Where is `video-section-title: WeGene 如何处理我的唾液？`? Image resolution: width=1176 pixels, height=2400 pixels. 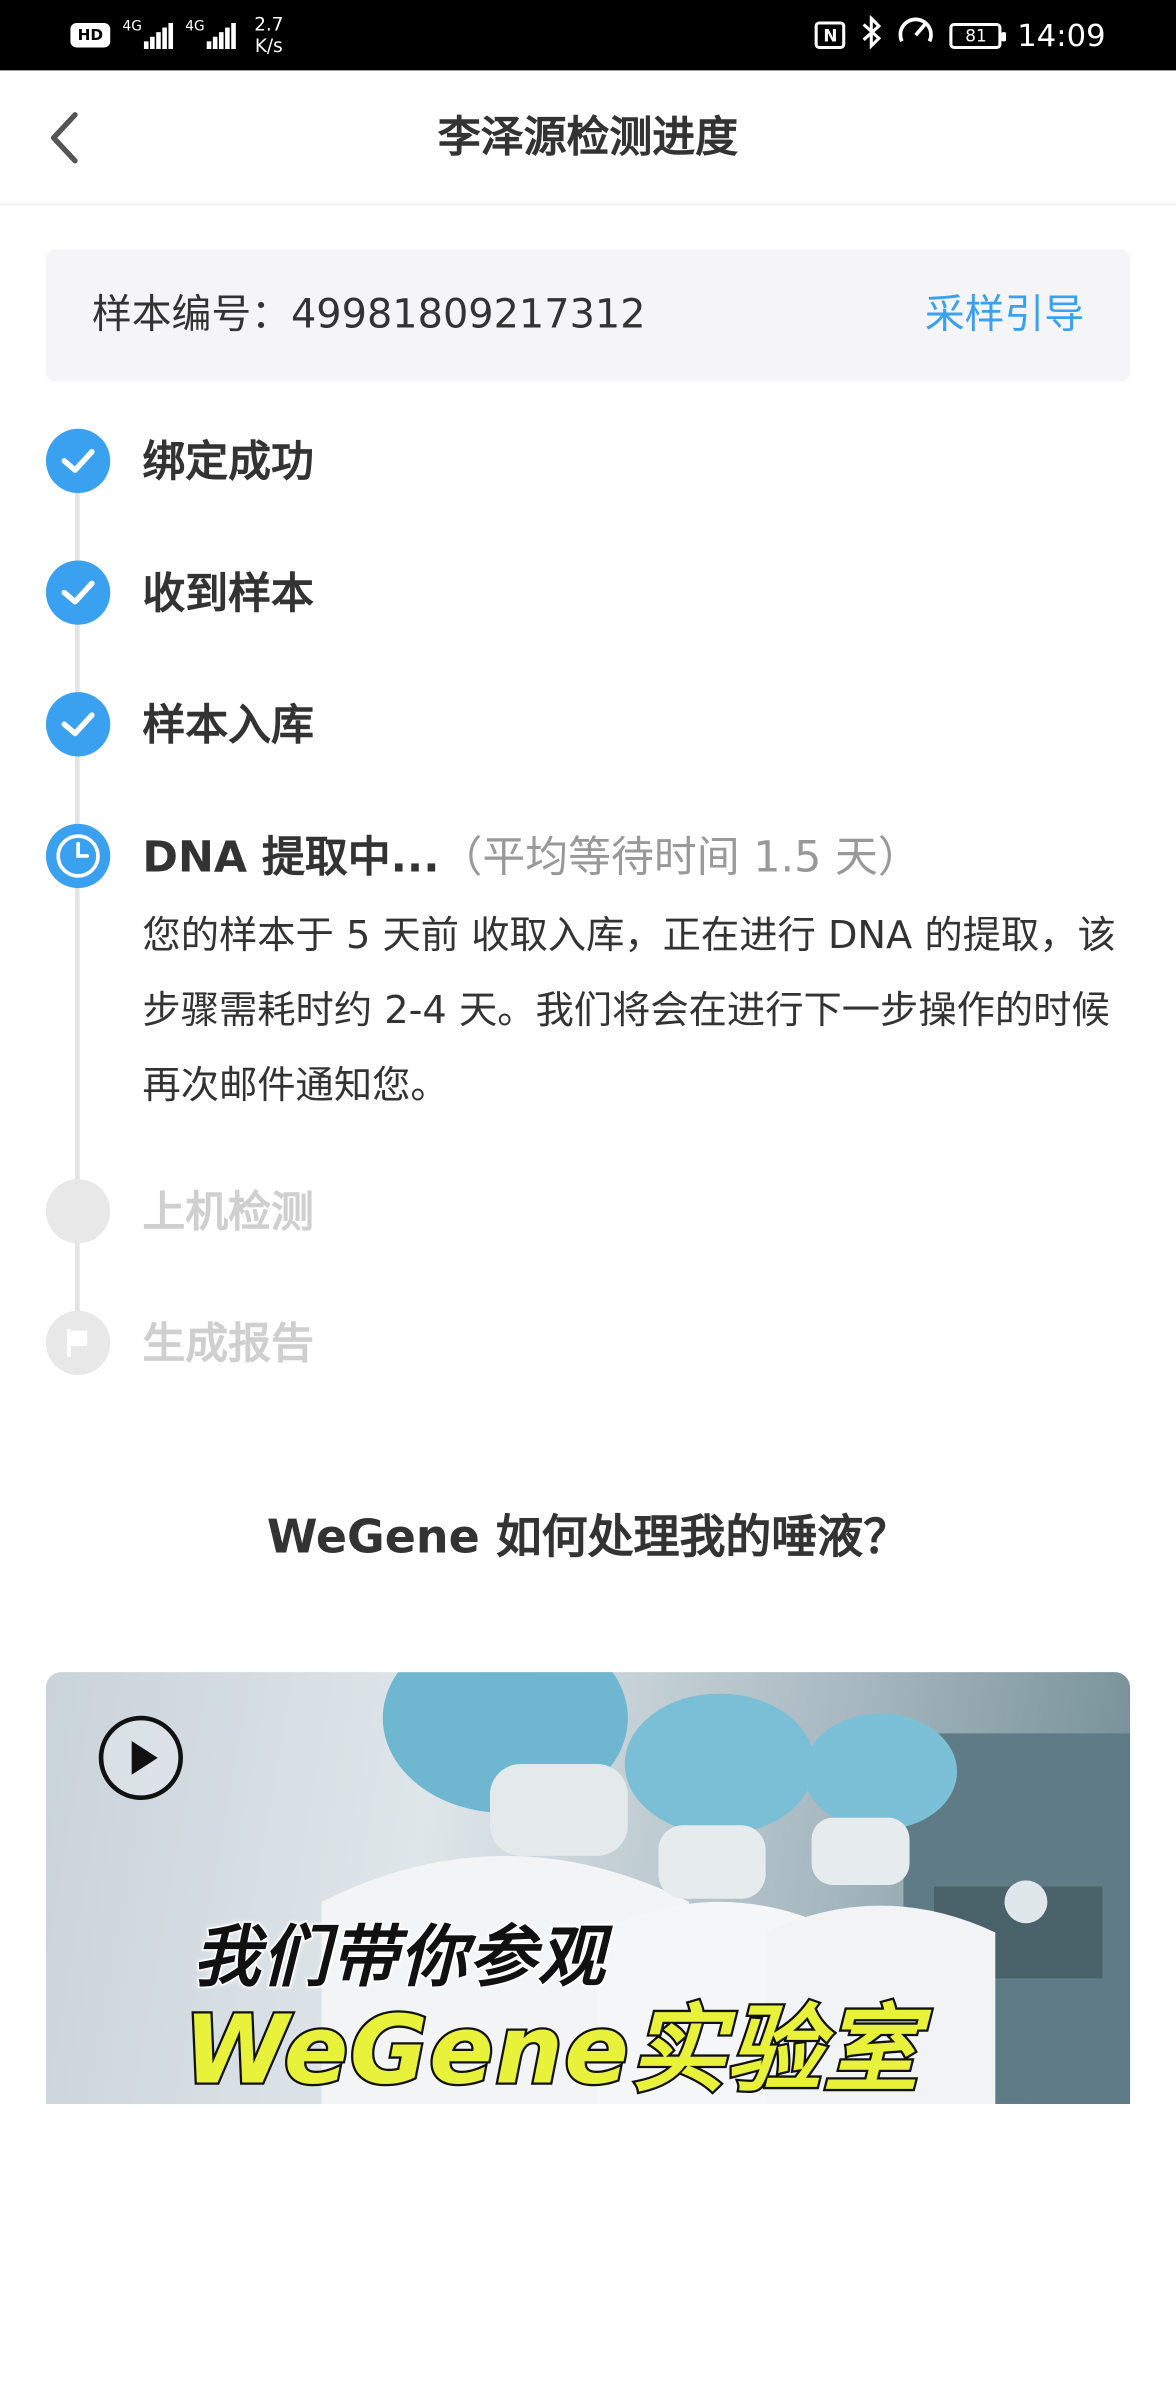
video-section-title: WeGene 如何处理我的唾液？ is located at coordinates (588, 1538).